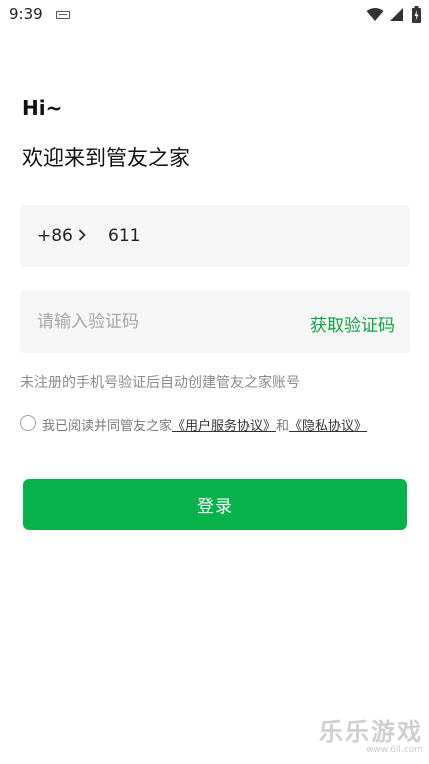 Image resolution: width=429 pixels, height=764 pixels. What do you see at coordinates (396, 14) in the screenshot?
I see `signal-icon` at bounding box center [396, 14].